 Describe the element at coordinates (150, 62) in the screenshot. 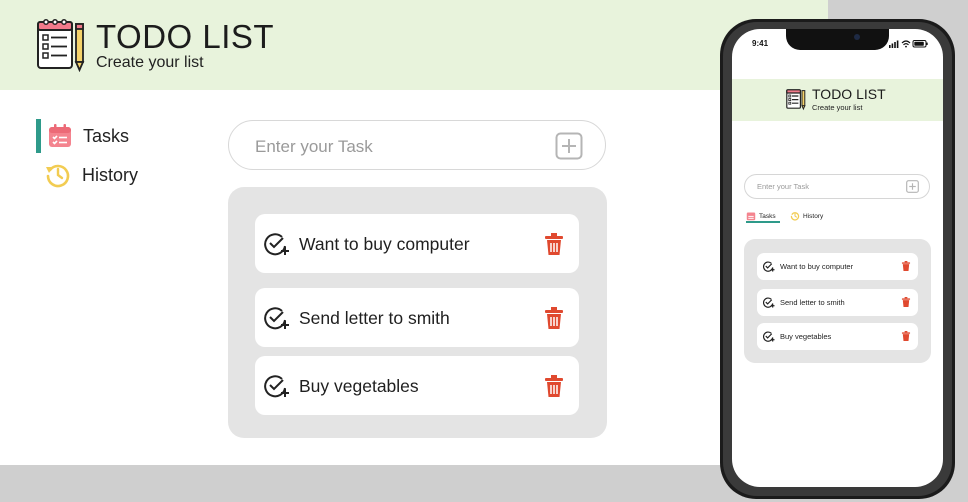

I see `app-subtitle: Create your list` at that location.